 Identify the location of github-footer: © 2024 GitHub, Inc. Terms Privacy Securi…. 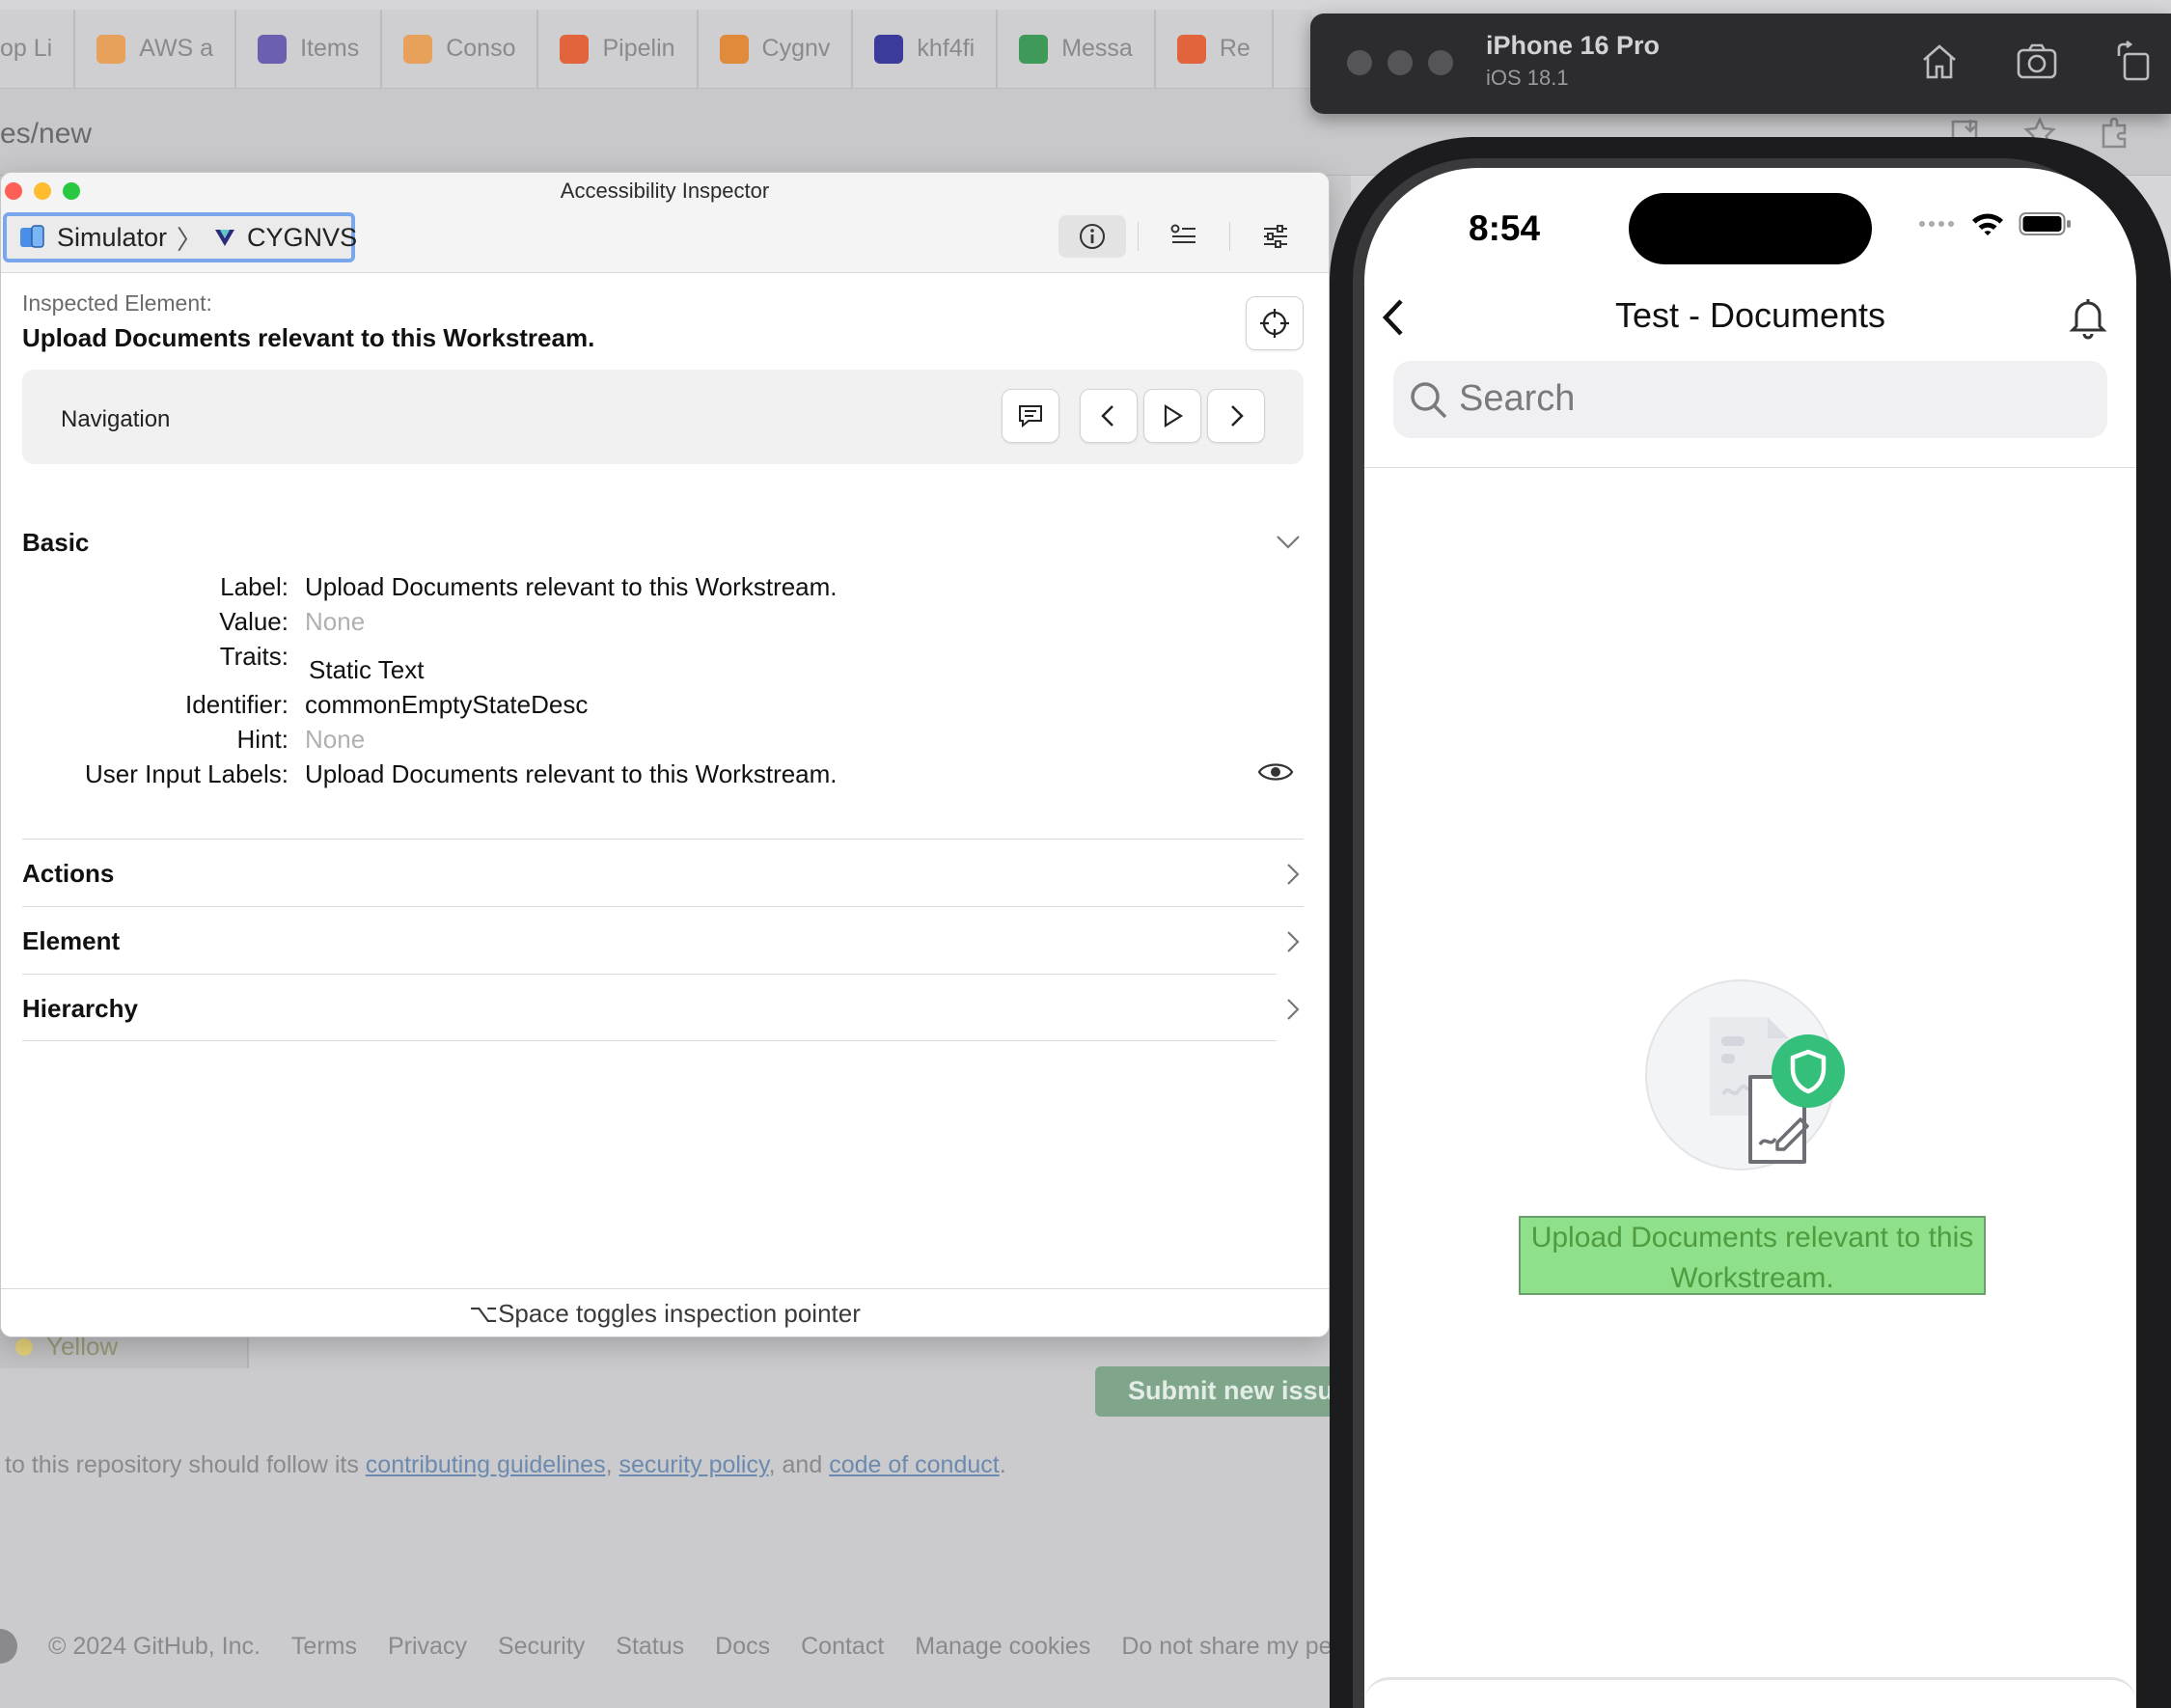
(666, 1646).